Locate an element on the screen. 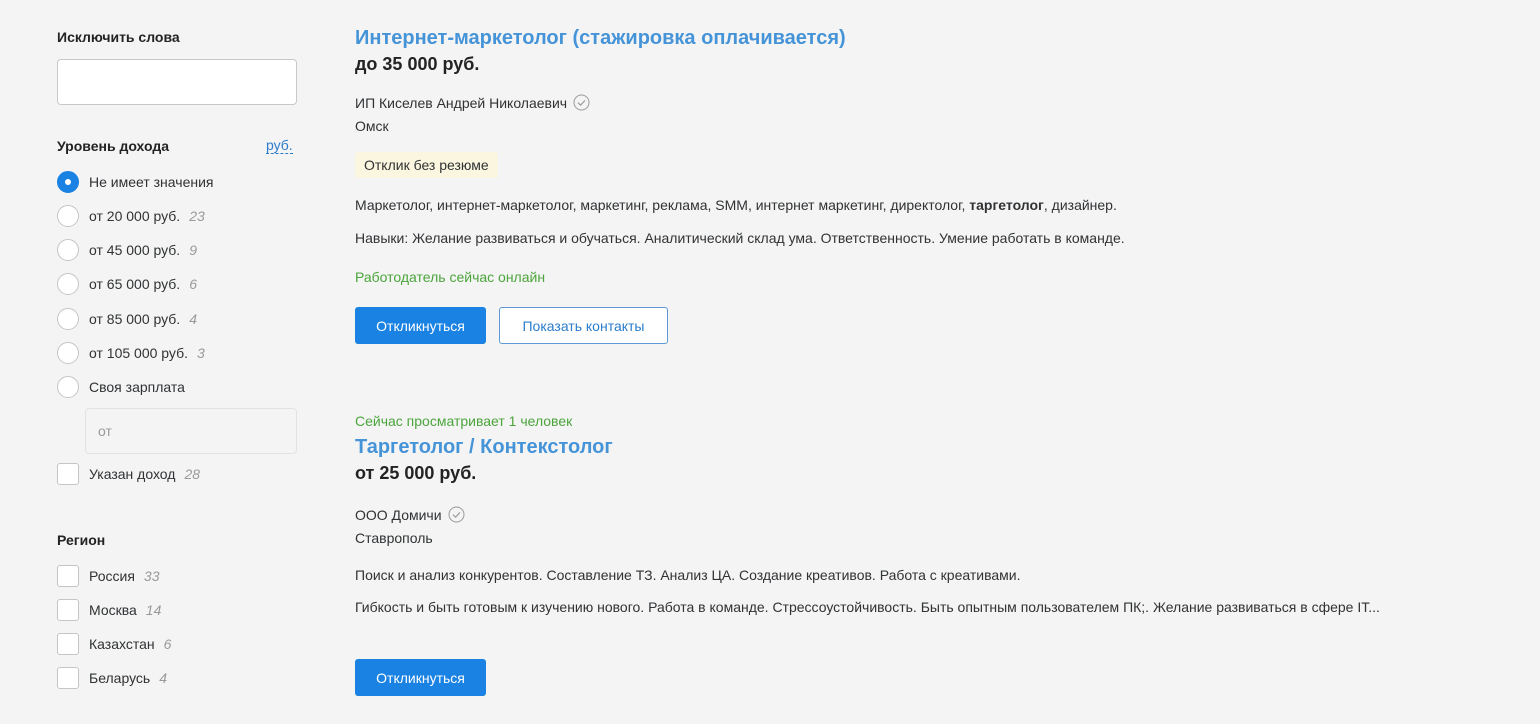  vacancy-city: Ставрополь is located at coordinates (394, 538).